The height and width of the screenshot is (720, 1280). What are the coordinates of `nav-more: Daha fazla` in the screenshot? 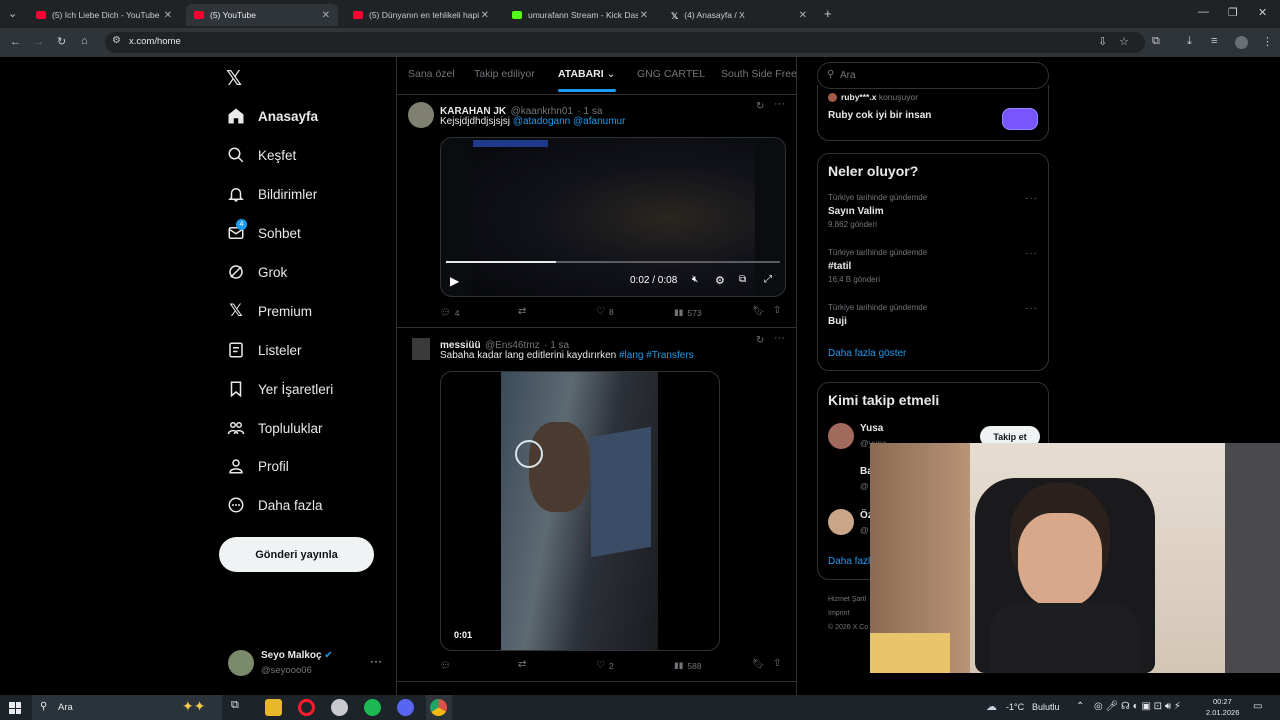 It's located at (274, 505).